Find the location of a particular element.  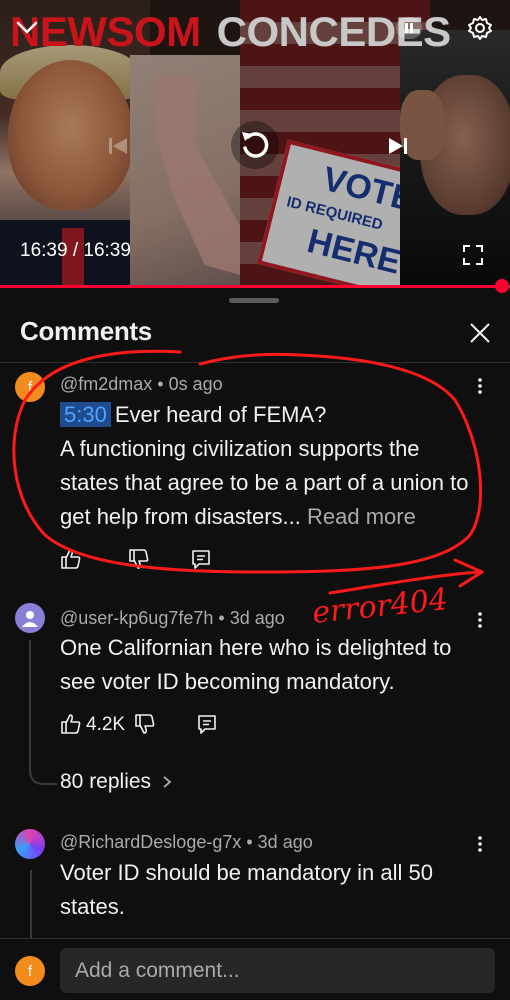

comment-author: @fm2dmax is located at coordinates (106, 384).